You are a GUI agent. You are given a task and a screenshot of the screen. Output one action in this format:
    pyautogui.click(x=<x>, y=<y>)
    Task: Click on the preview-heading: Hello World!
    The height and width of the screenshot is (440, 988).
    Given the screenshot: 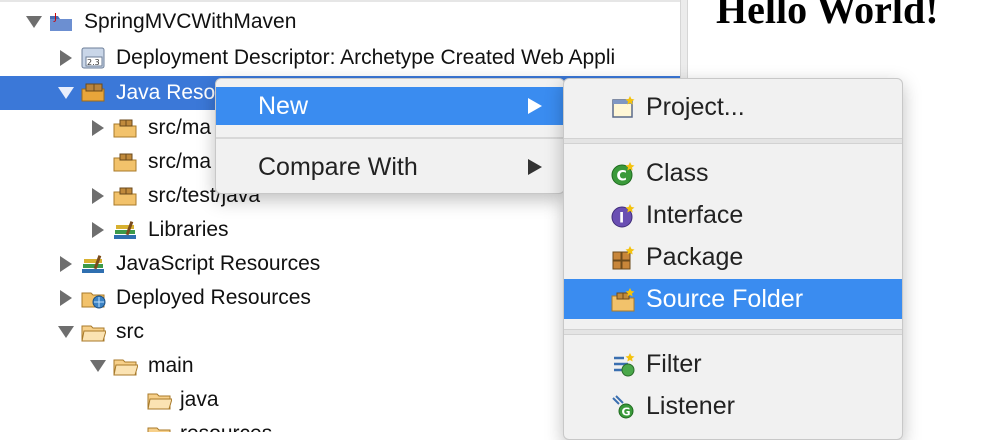 What is the action you would take?
    pyautogui.click(x=827, y=16)
    